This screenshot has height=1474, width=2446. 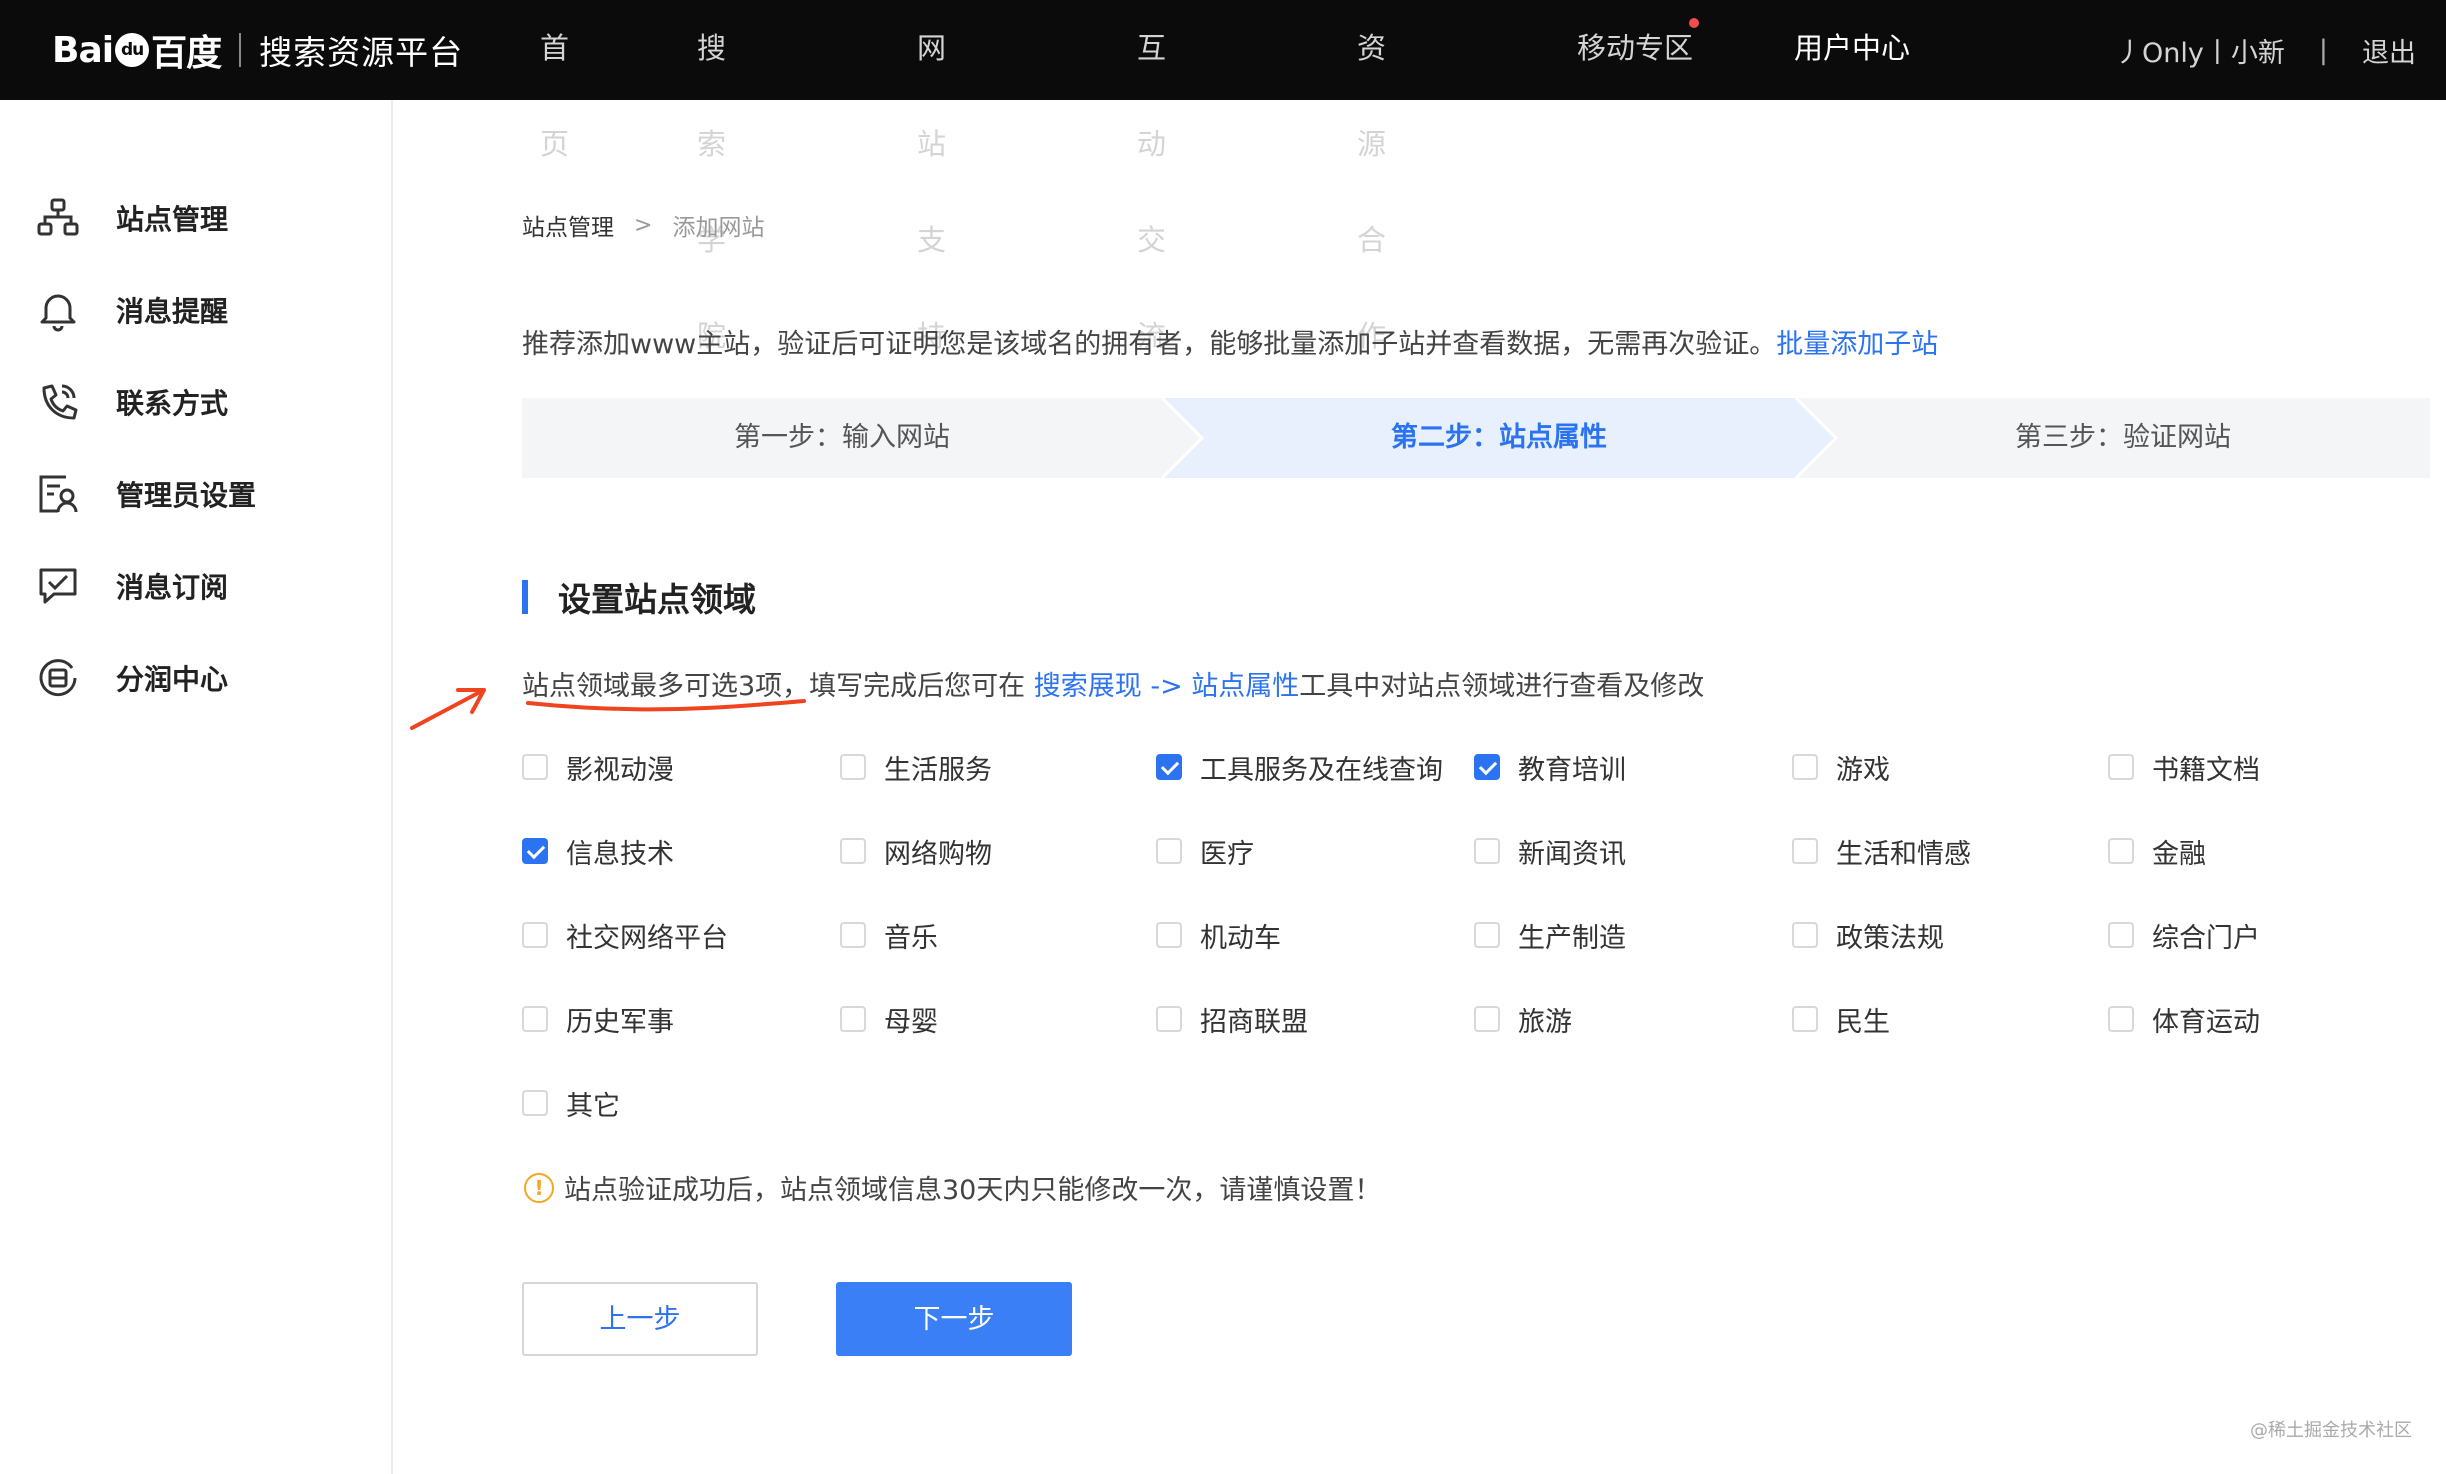 What do you see at coordinates (1572, 938) in the screenshot?
I see `category-label: 生产制造` at bounding box center [1572, 938].